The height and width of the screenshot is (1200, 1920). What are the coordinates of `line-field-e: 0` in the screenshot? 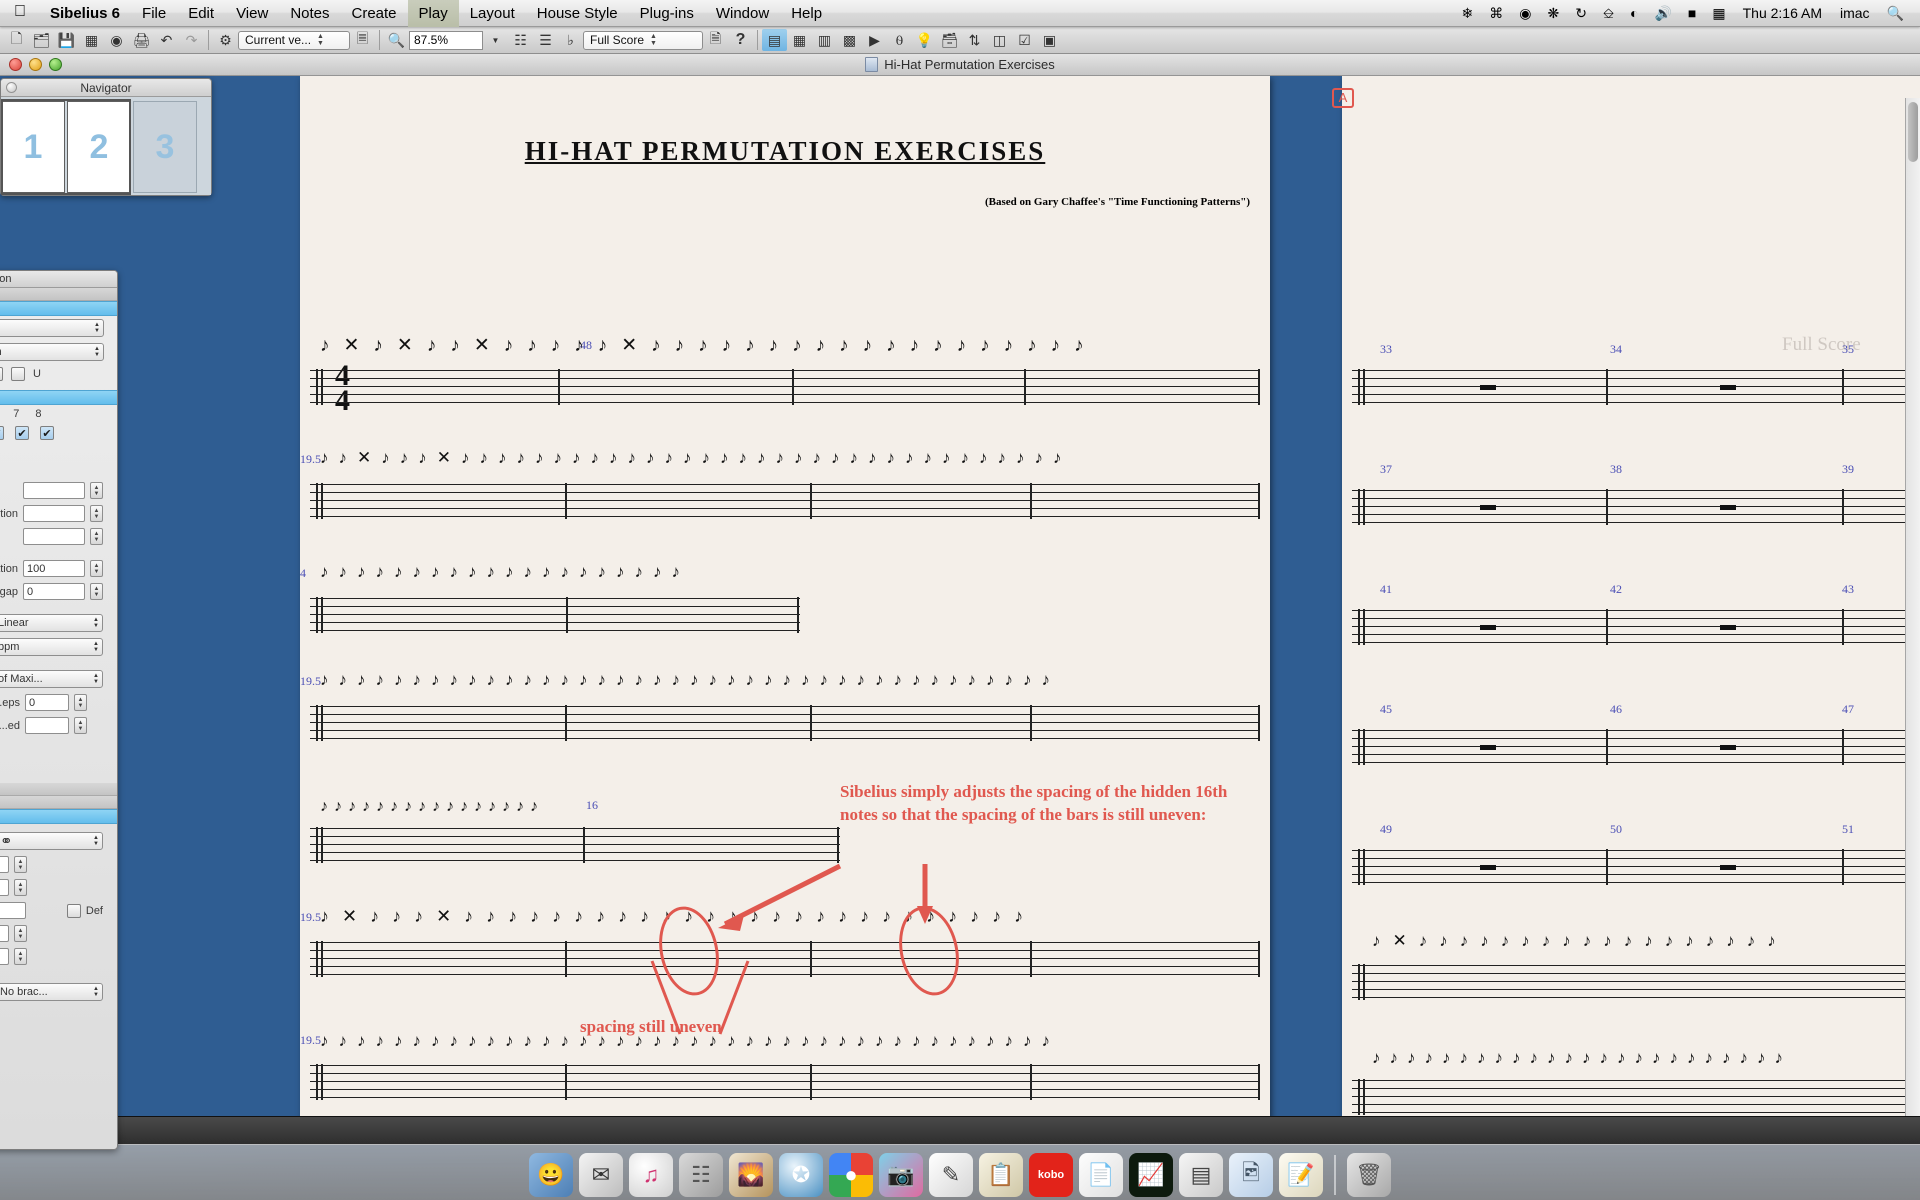 It's located at (4, 956).